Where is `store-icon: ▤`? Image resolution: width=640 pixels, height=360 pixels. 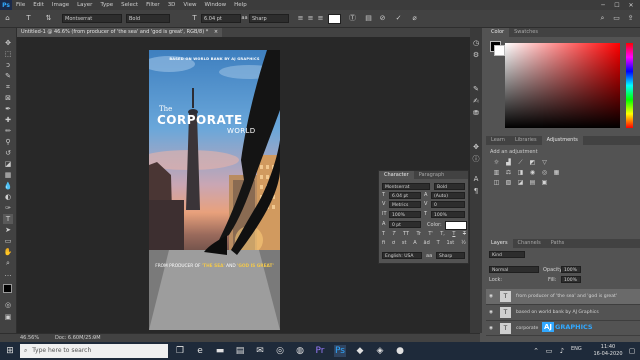 store-icon: ▤ is located at coordinates (240, 351).